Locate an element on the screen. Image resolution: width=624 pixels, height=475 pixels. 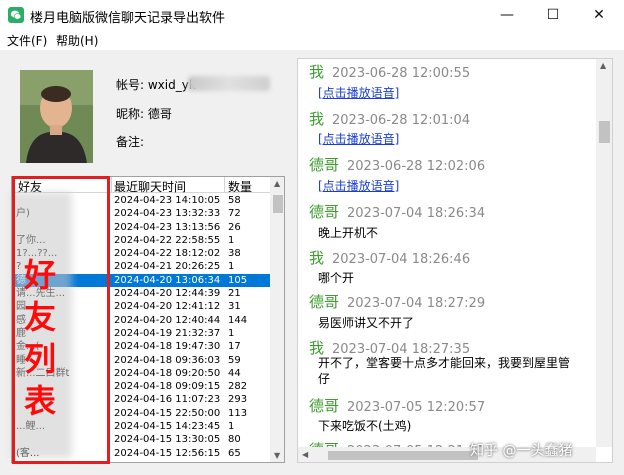
watermark: 知乎 @一头蠢猪 is located at coordinates (521, 451).